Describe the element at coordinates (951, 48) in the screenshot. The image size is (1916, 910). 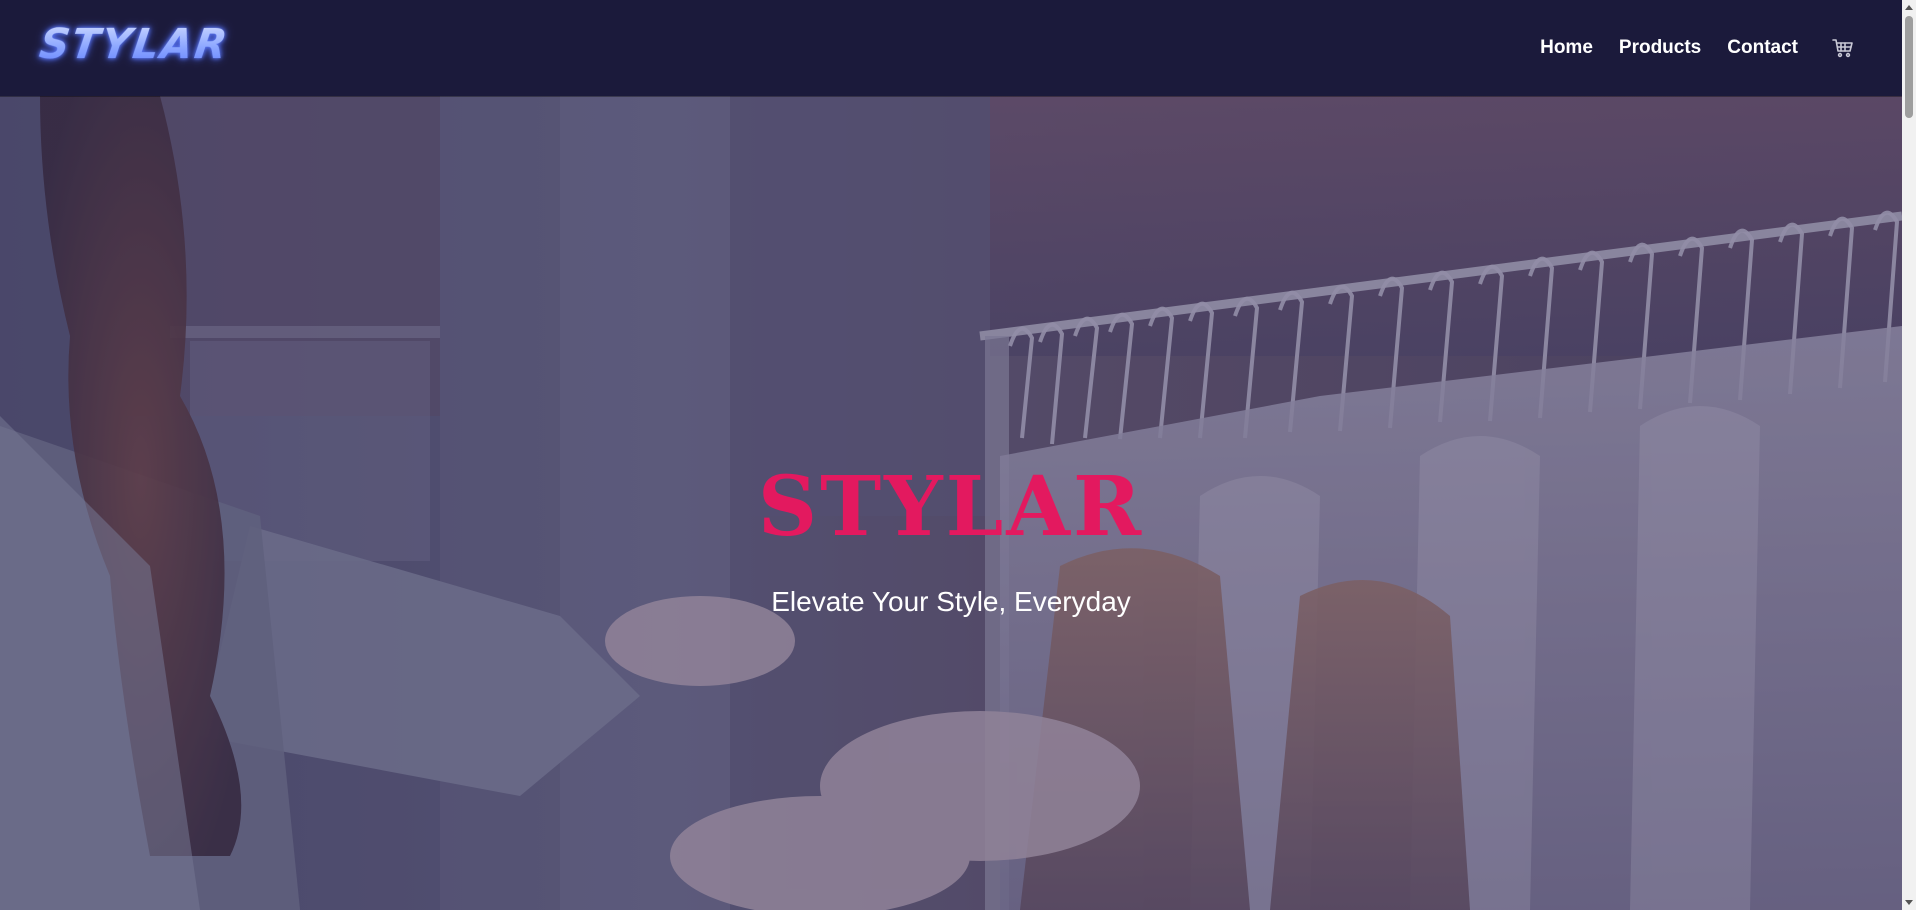
I see `navbar: STYLAR Home Products Contact` at that location.